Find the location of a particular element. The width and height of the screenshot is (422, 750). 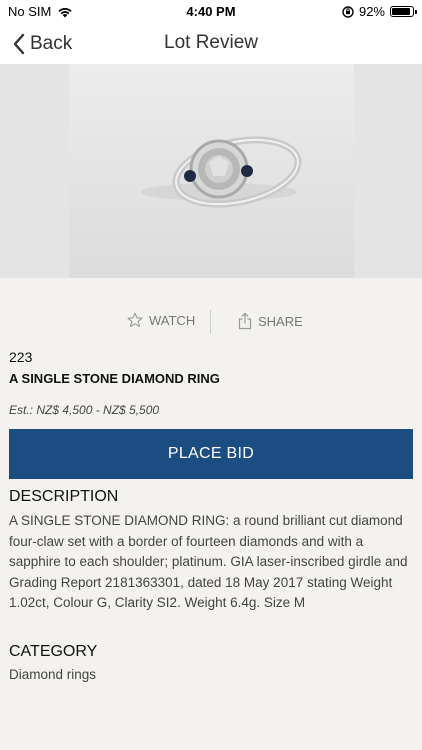

watch-label: WATCH is located at coordinates (172, 320).